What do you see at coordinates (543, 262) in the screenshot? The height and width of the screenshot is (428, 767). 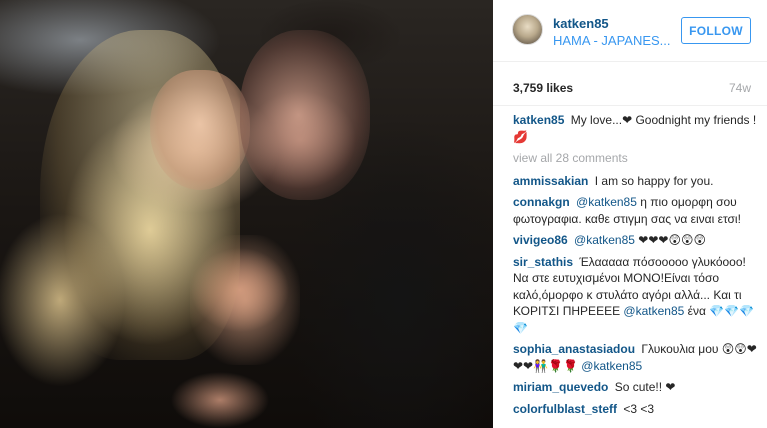 I see `comment-username: sir_stathis` at bounding box center [543, 262].